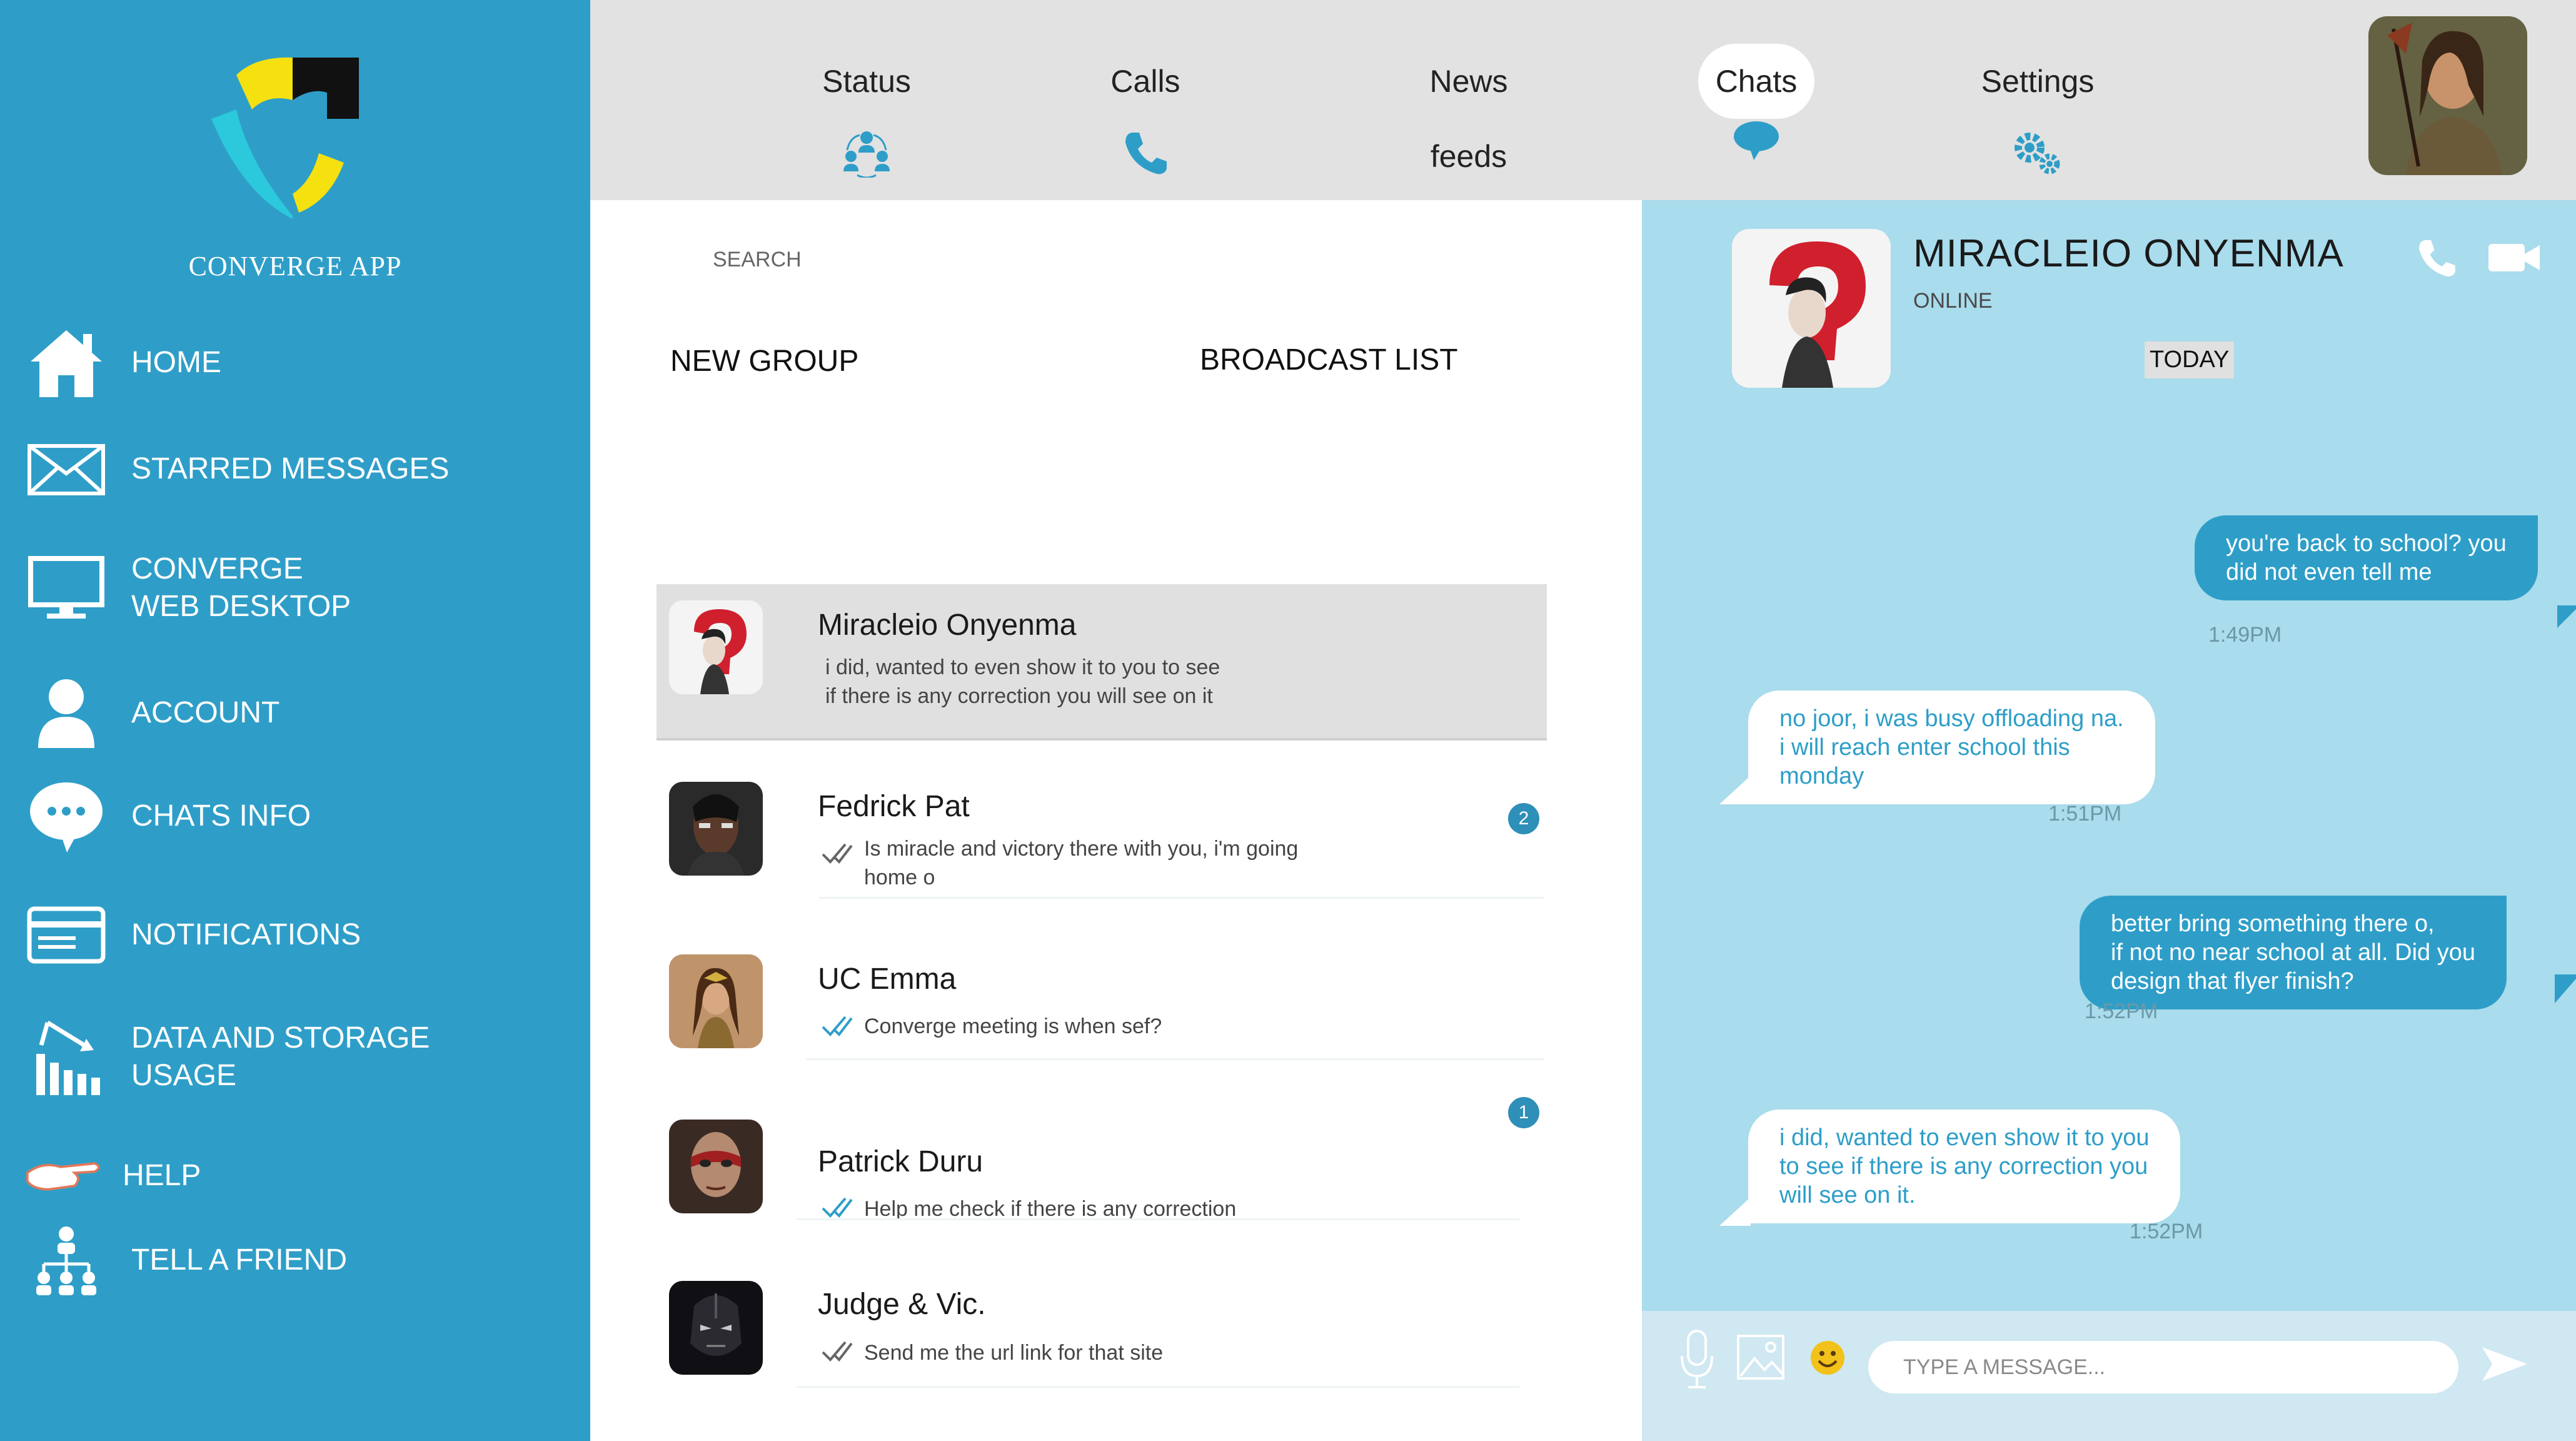 This screenshot has width=2576, height=1441. I want to click on broadcast-list-button: BROADCAST LIST, so click(1329, 360).